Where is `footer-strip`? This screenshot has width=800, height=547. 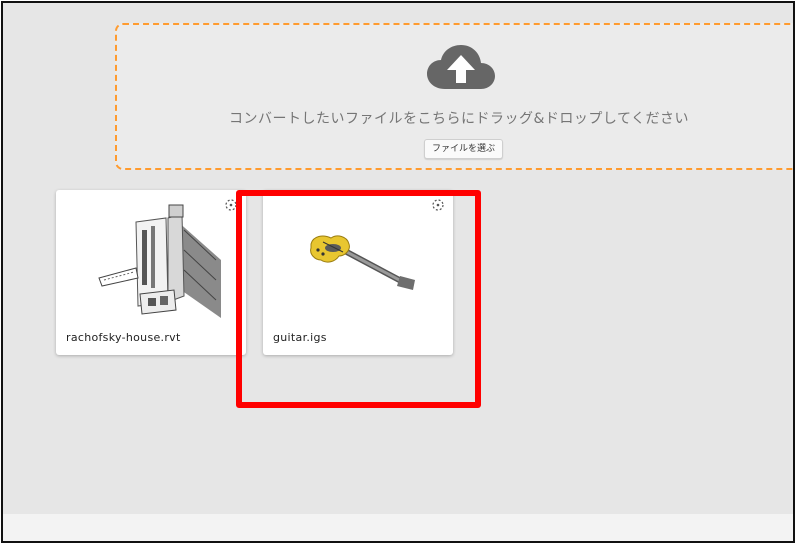
footer-strip is located at coordinates (398, 527).